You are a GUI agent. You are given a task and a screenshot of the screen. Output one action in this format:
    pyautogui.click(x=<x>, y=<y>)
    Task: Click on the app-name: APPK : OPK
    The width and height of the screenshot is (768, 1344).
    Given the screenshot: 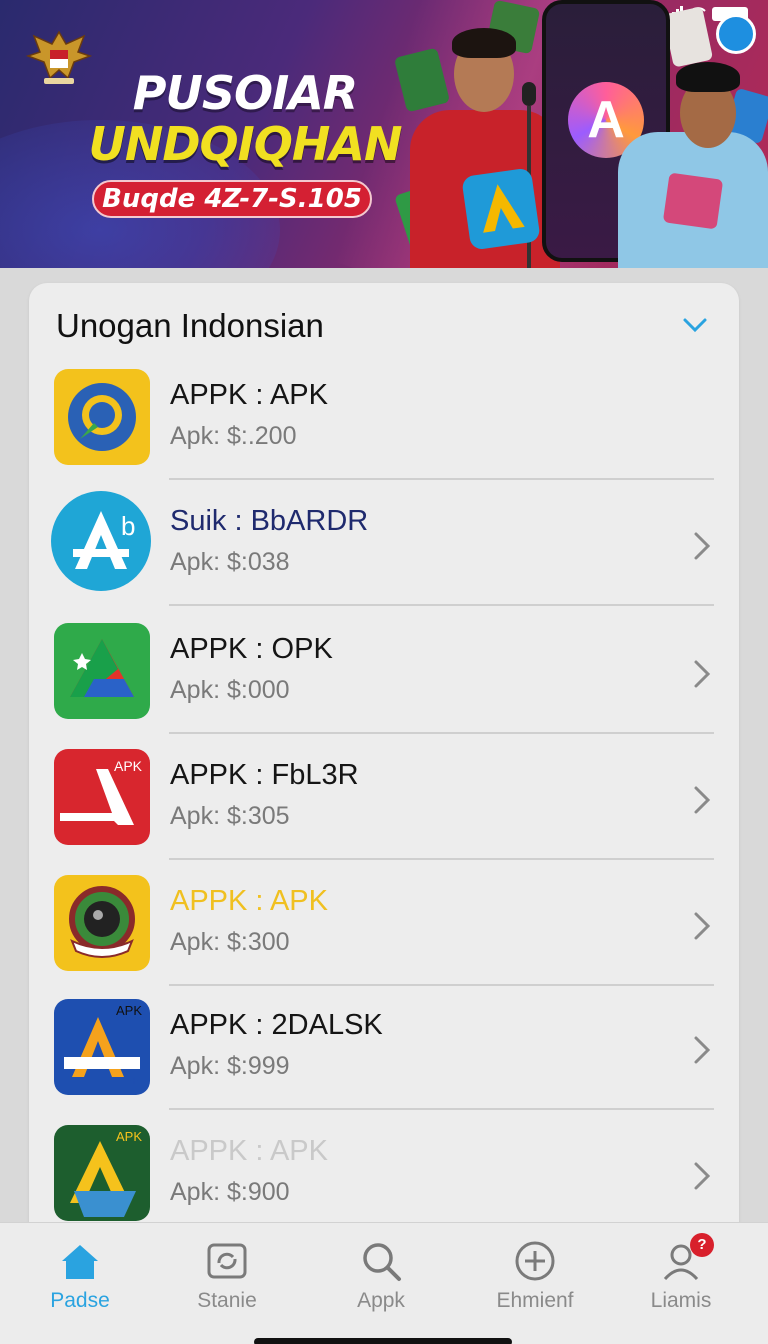 What is the action you would take?
    pyautogui.click(x=251, y=649)
    